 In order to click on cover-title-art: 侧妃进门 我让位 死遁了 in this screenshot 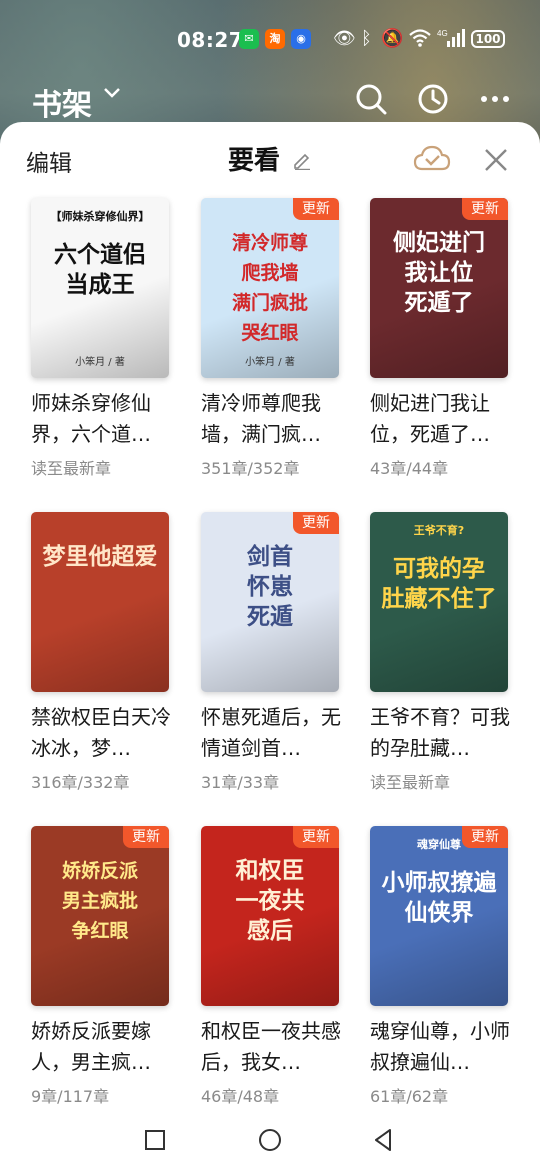, I will do `click(439, 273)`.